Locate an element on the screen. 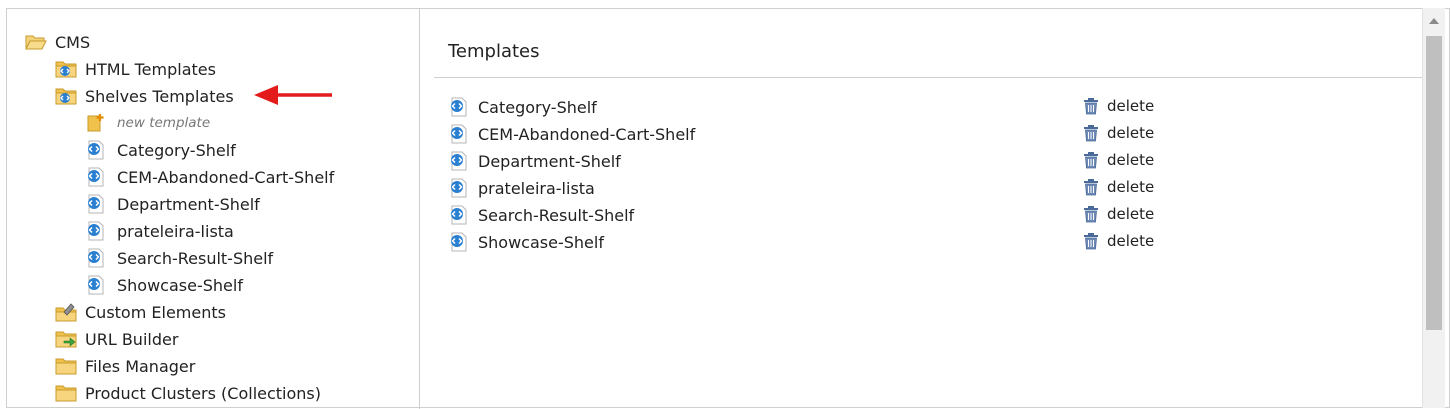  tree-label: Category-Shelf is located at coordinates (176, 150).